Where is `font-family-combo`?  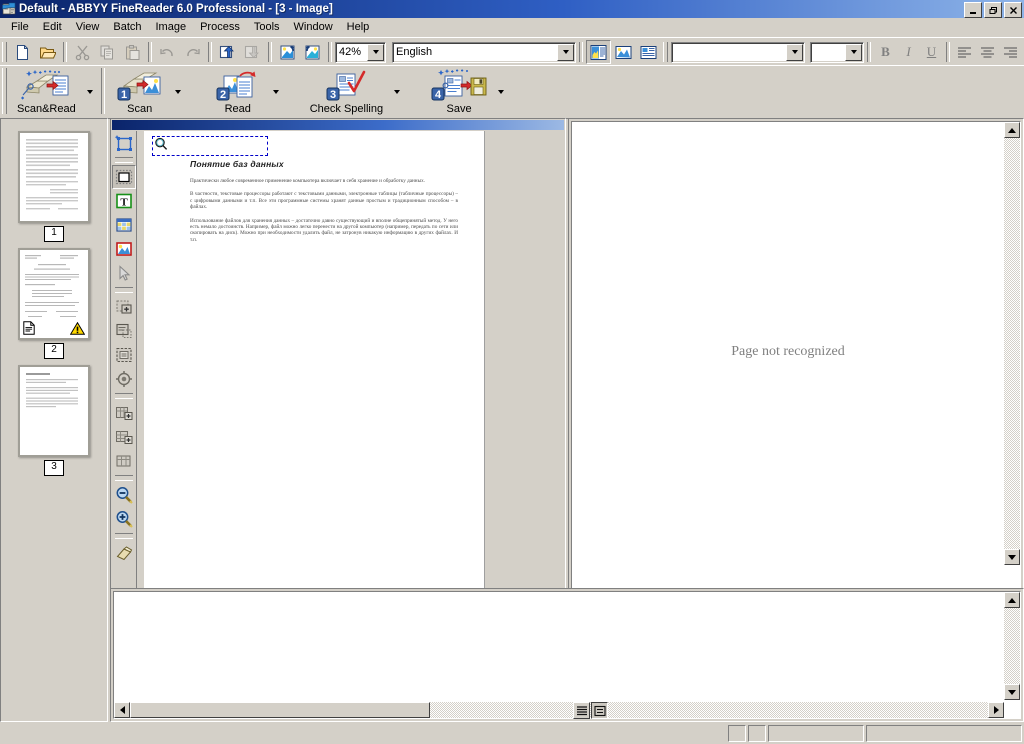 font-family-combo is located at coordinates (738, 52).